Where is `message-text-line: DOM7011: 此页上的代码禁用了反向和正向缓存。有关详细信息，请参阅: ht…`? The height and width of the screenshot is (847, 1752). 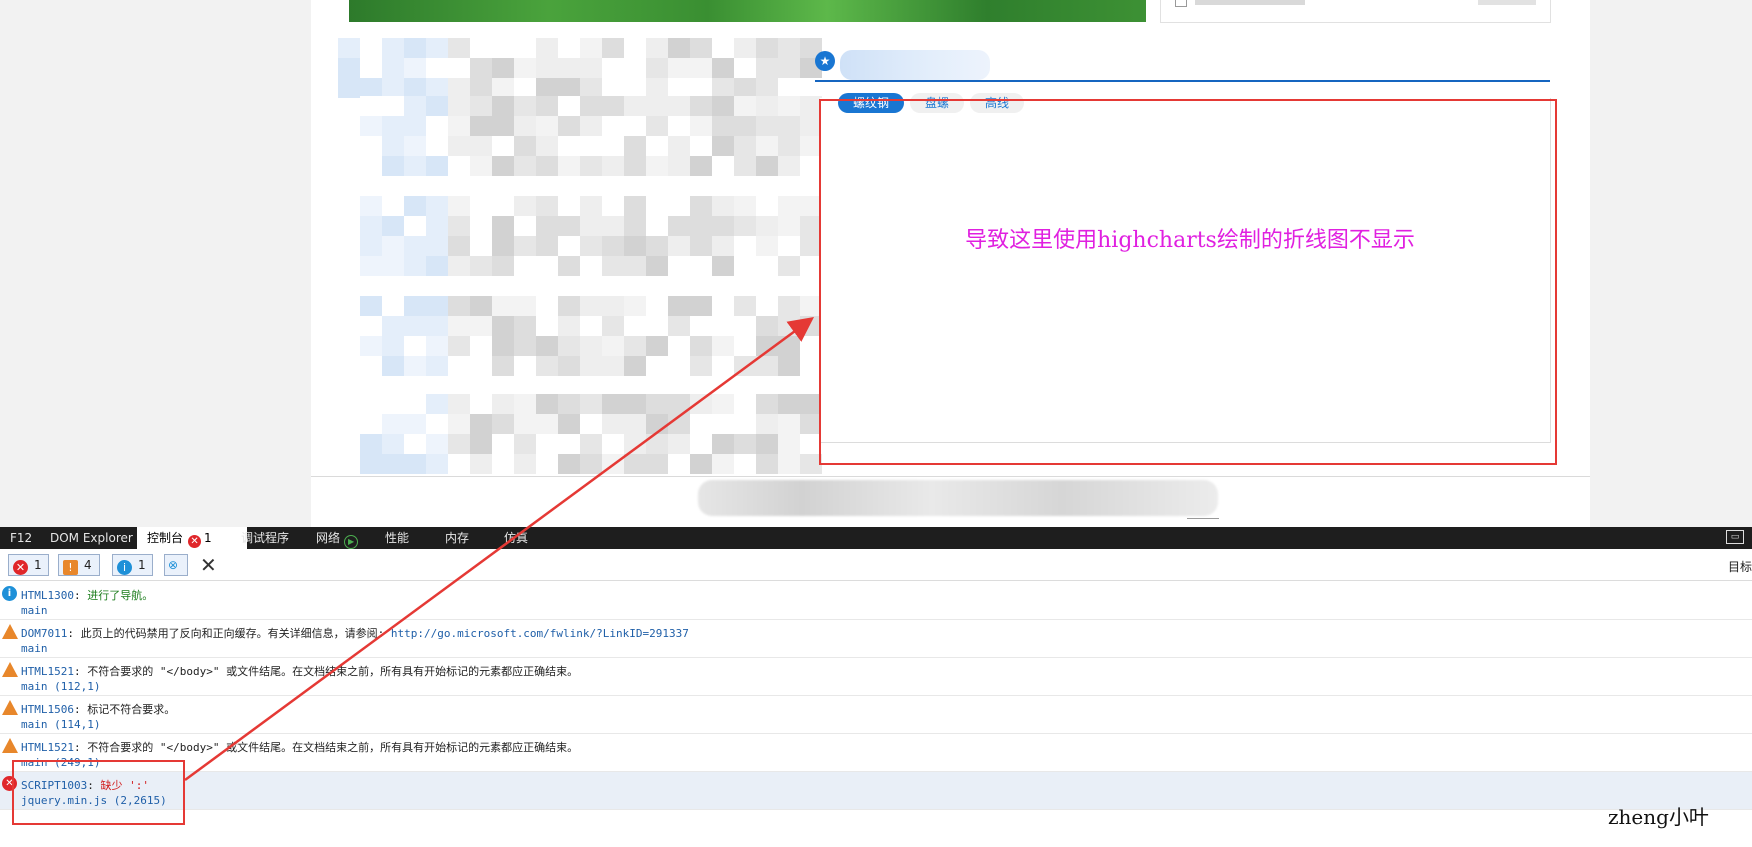
message-text-line: DOM7011: 此页上的代码禁用了反向和正向缓存。有关详细信息，请参阅: ht… is located at coordinates (355, 633).